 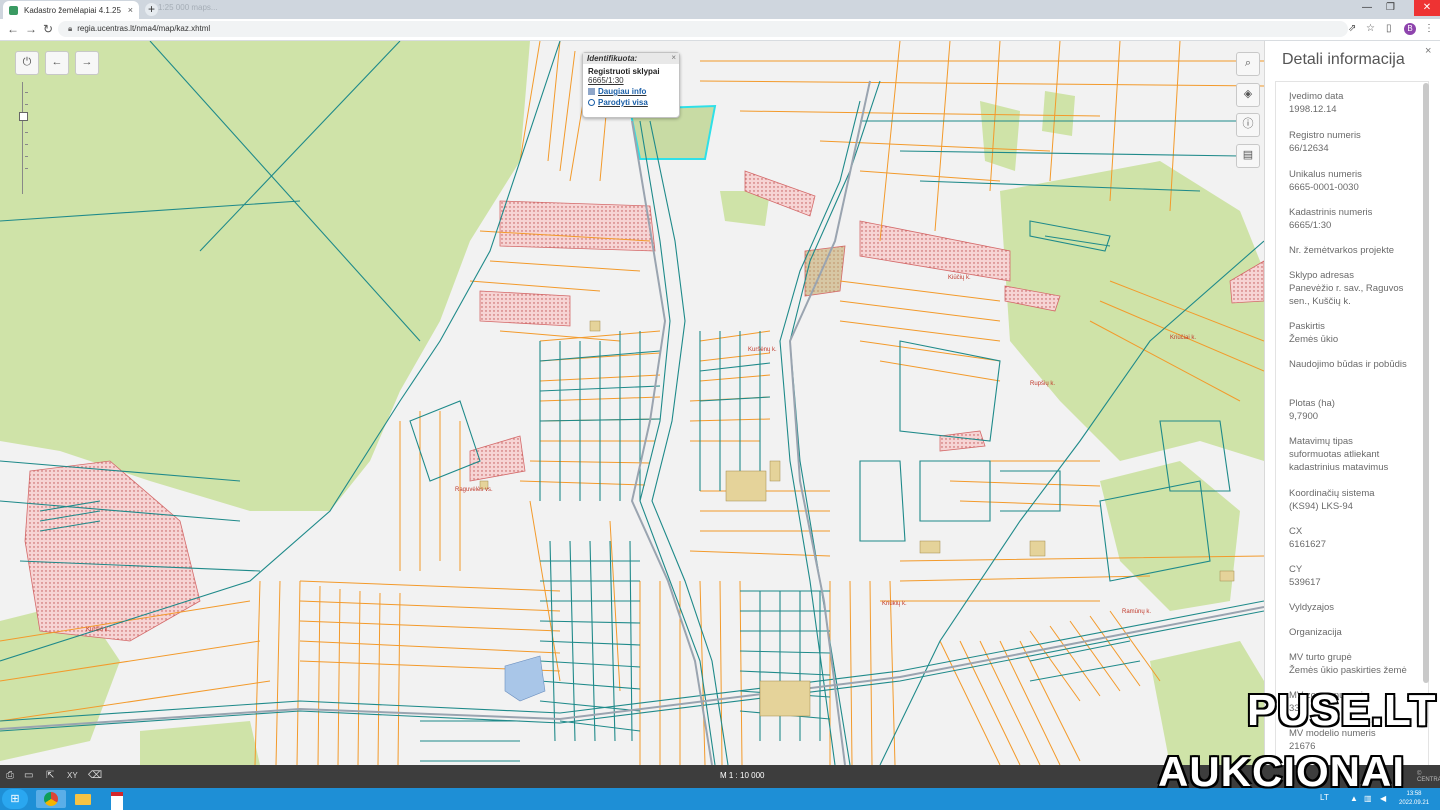 I want to click on place-label: Kuršio k., so click(x=98, y=630).